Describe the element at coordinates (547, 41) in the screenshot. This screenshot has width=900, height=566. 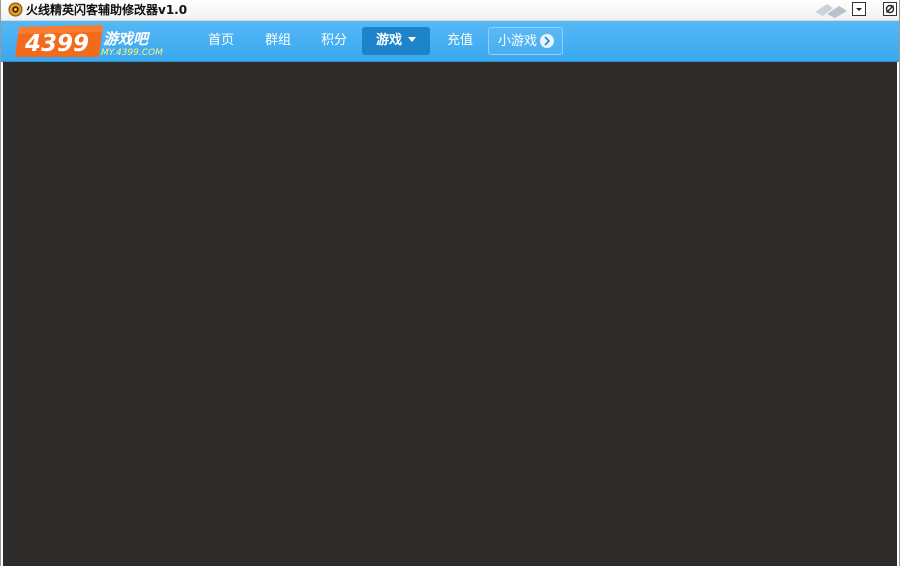
I see `chevron-right-icon` at that location.